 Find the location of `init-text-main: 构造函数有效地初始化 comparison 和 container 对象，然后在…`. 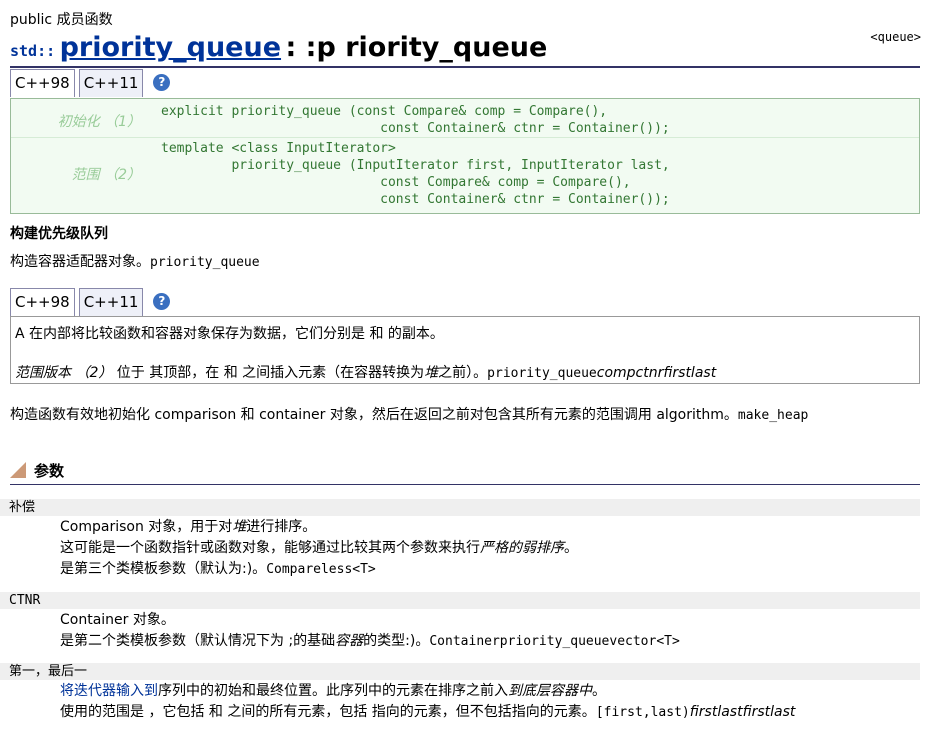

init-text-main: 构造函数有效地初始化 comparison 和 container 对象，然后在… is located at coordinates (374, 415).